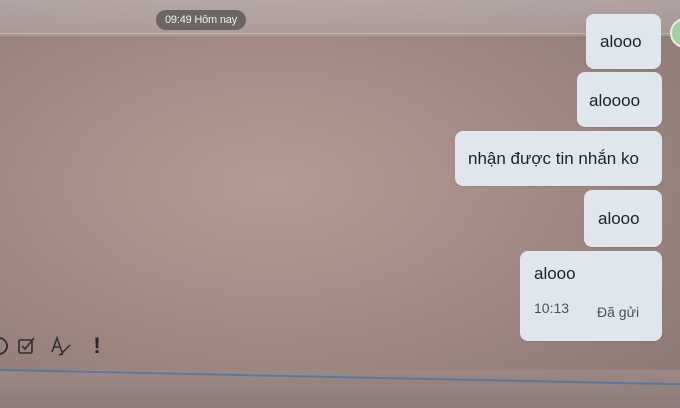  What do you see at coordinates (552, 308) in the screenshot?
I see `message-time: 10:13` at bounding box center [552, 308].